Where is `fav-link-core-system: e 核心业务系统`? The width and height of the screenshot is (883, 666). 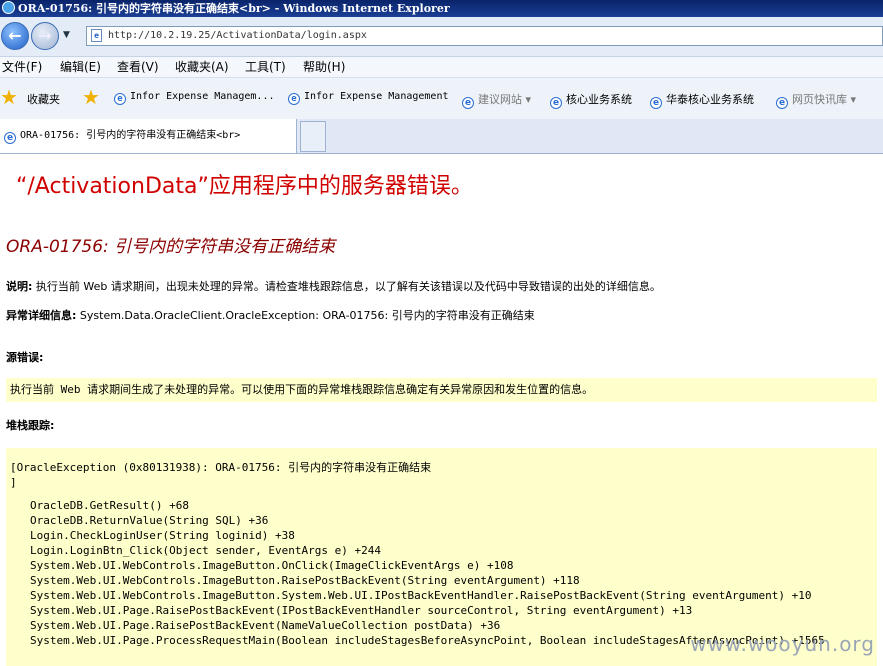 fav-link-core-system: e 核心业务系统 is located at coordinates (591, 100).